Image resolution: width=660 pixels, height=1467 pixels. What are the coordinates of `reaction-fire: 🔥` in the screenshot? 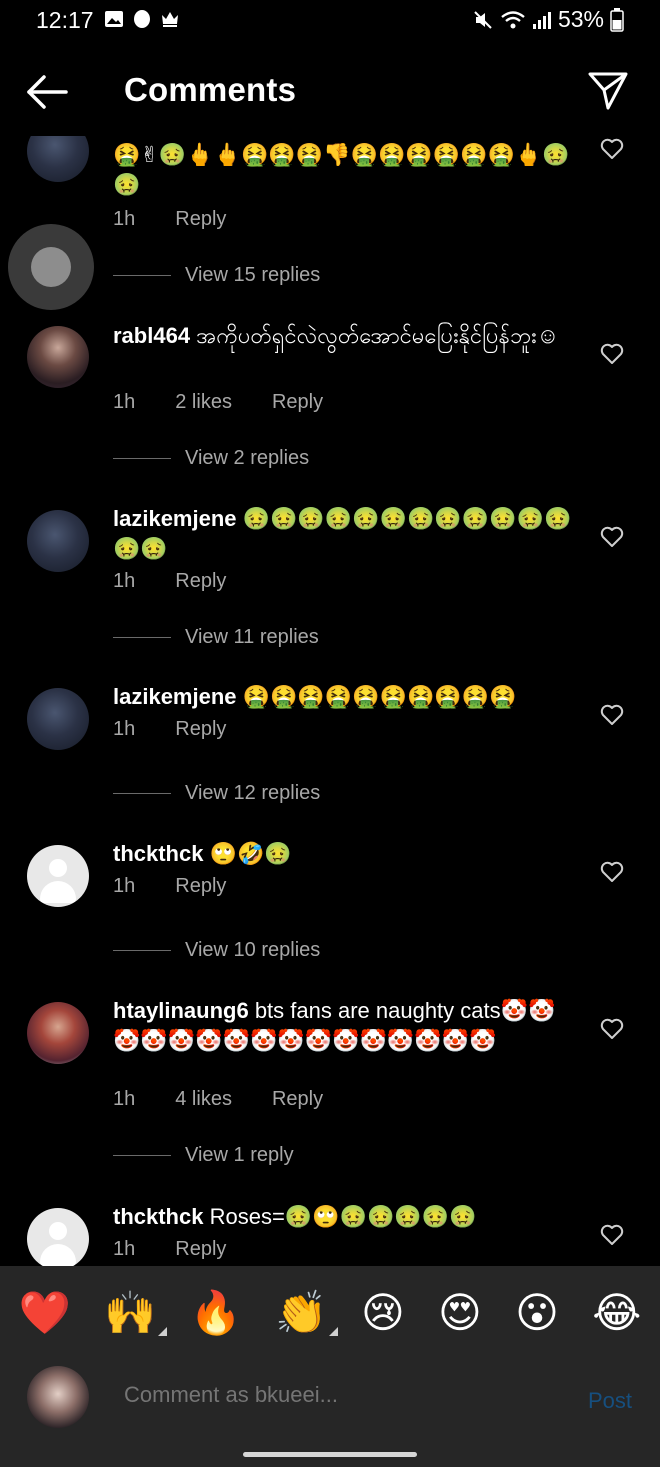 It's located at (216, 1313).